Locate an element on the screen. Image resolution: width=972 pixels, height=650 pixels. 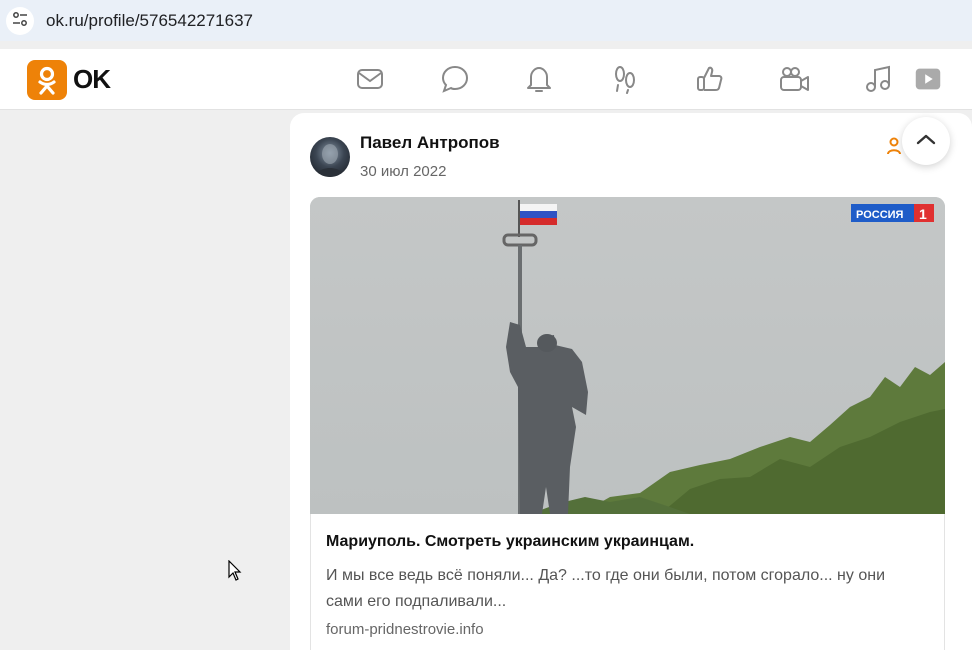
logo-text: OK is located at coordinates (92, 79).